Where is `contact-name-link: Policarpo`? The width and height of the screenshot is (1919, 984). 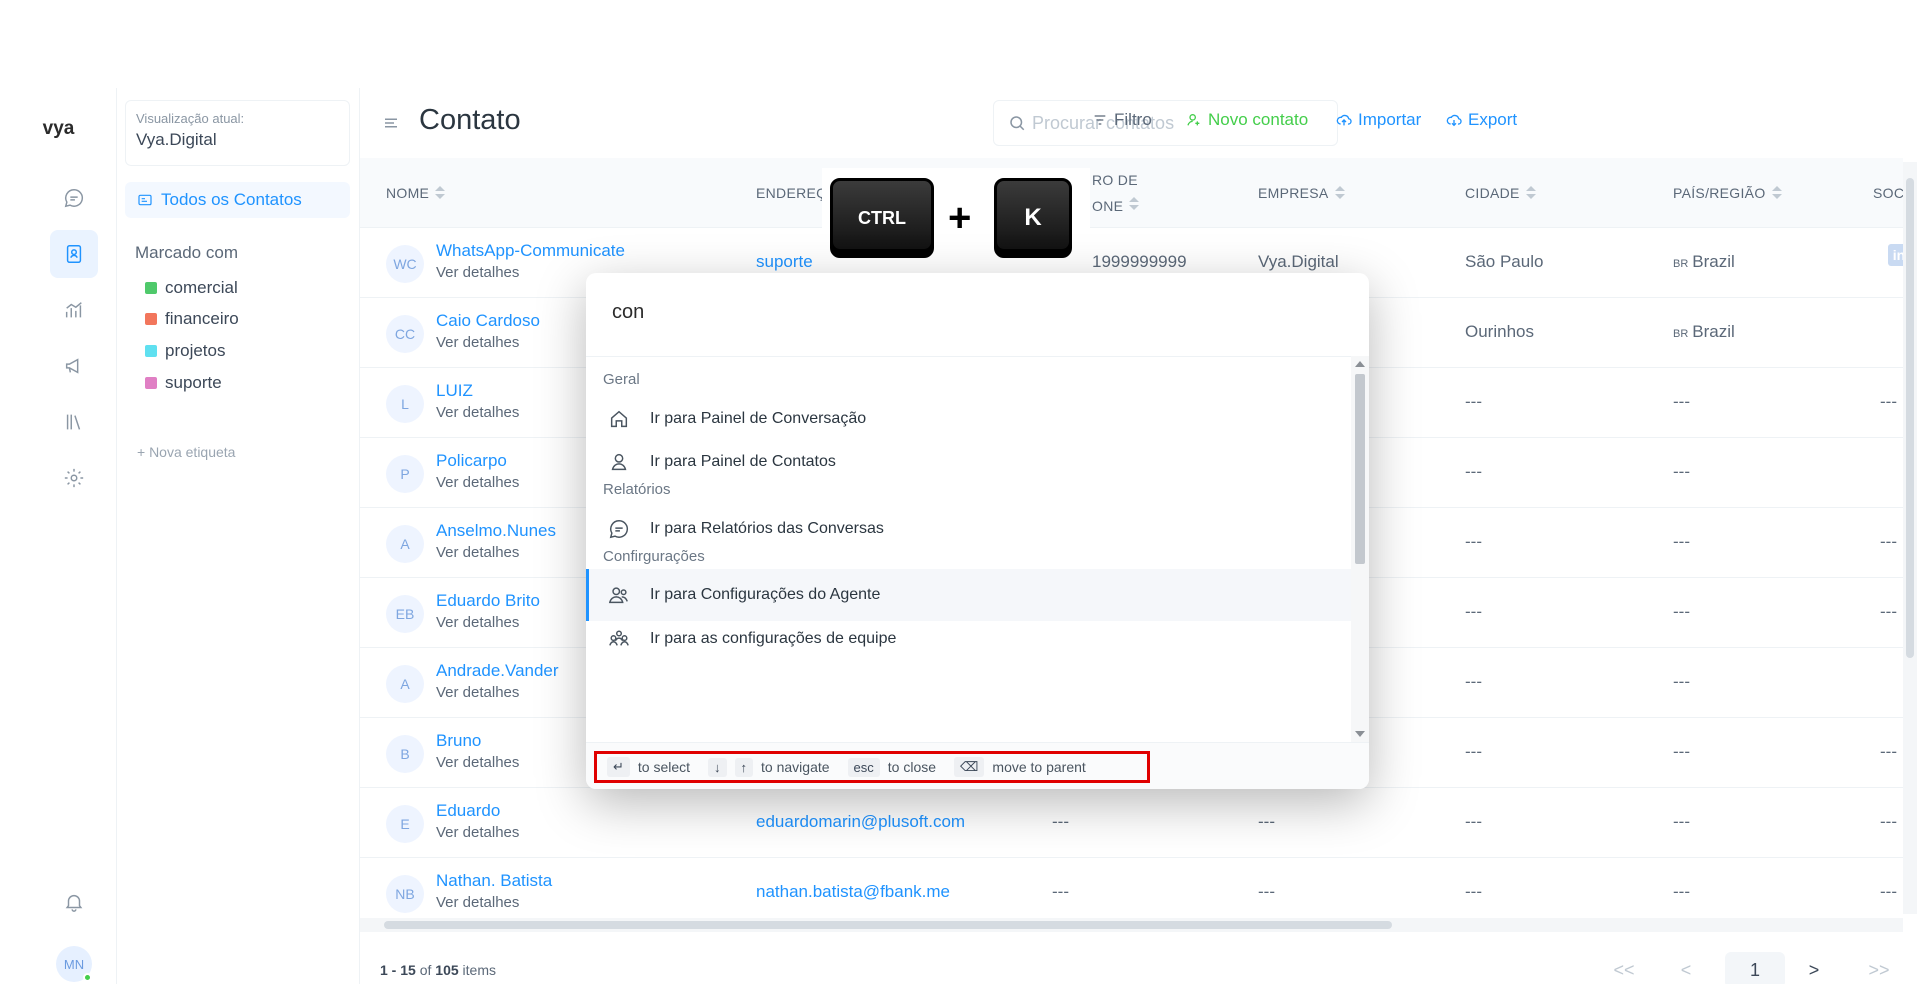
contact-name-link: Policarpo is located at coordinates (471, 461).